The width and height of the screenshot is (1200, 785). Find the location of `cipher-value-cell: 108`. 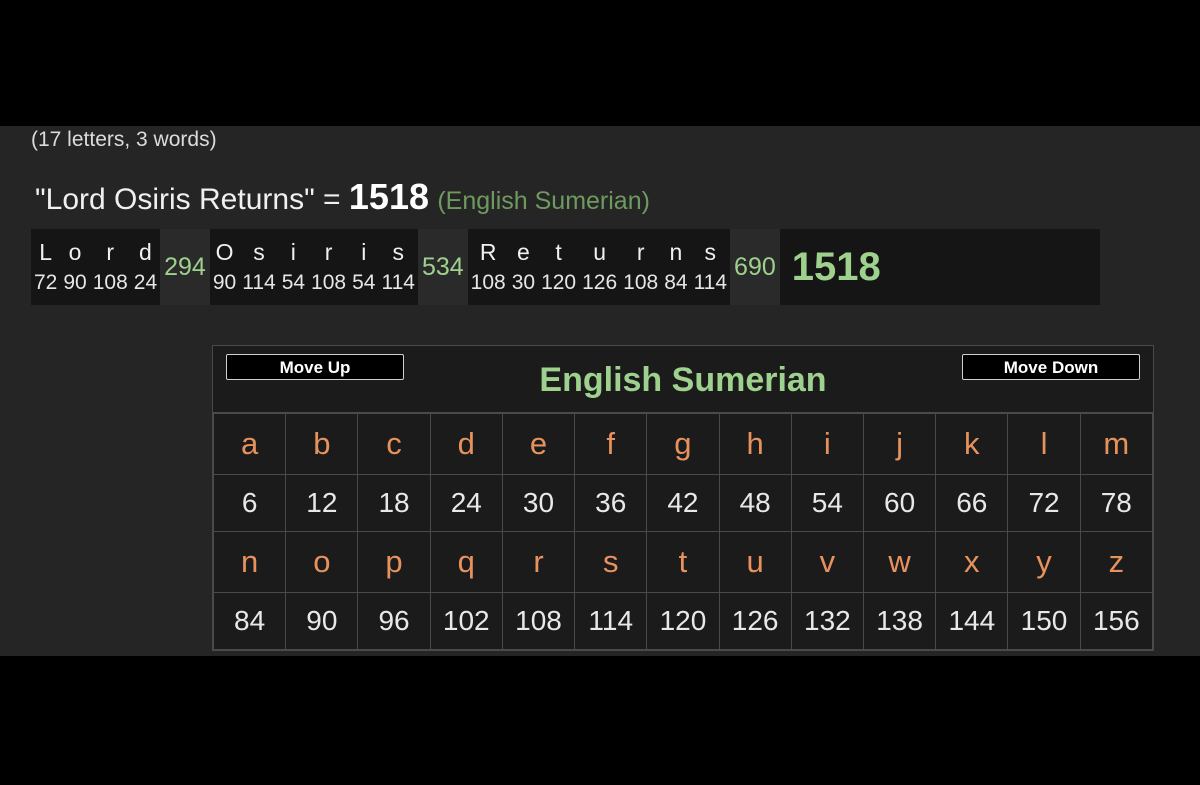

cipher-value-cell: 108 is located at coordinates (538, 621).